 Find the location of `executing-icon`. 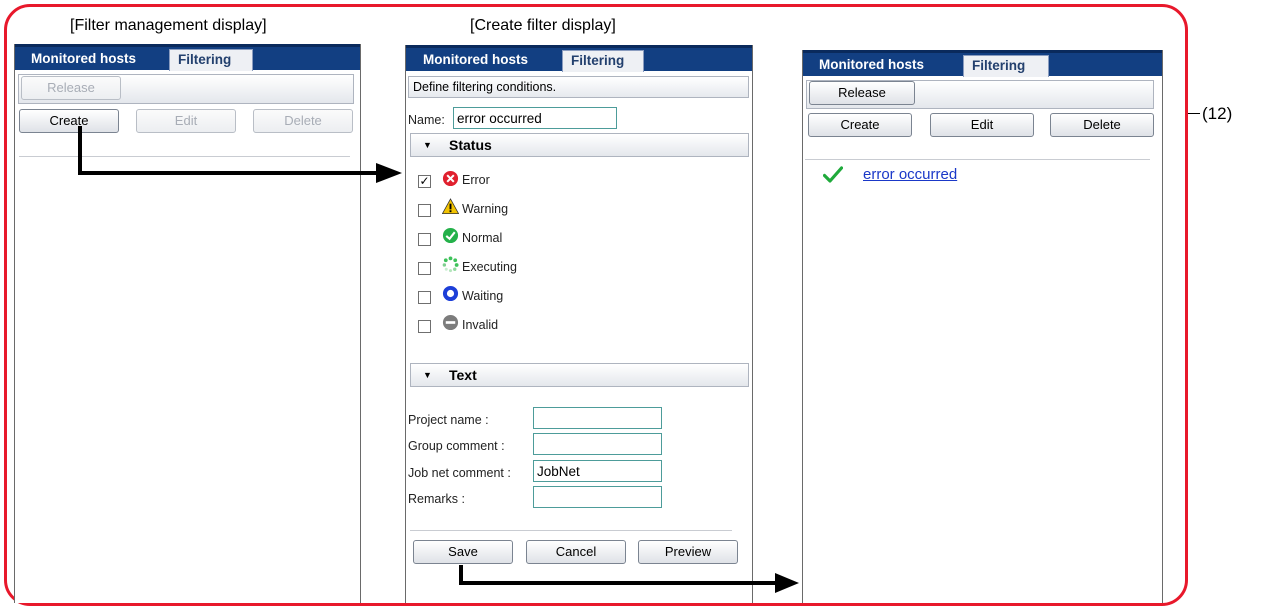

executing-icon is located at coordinates (450, 264).